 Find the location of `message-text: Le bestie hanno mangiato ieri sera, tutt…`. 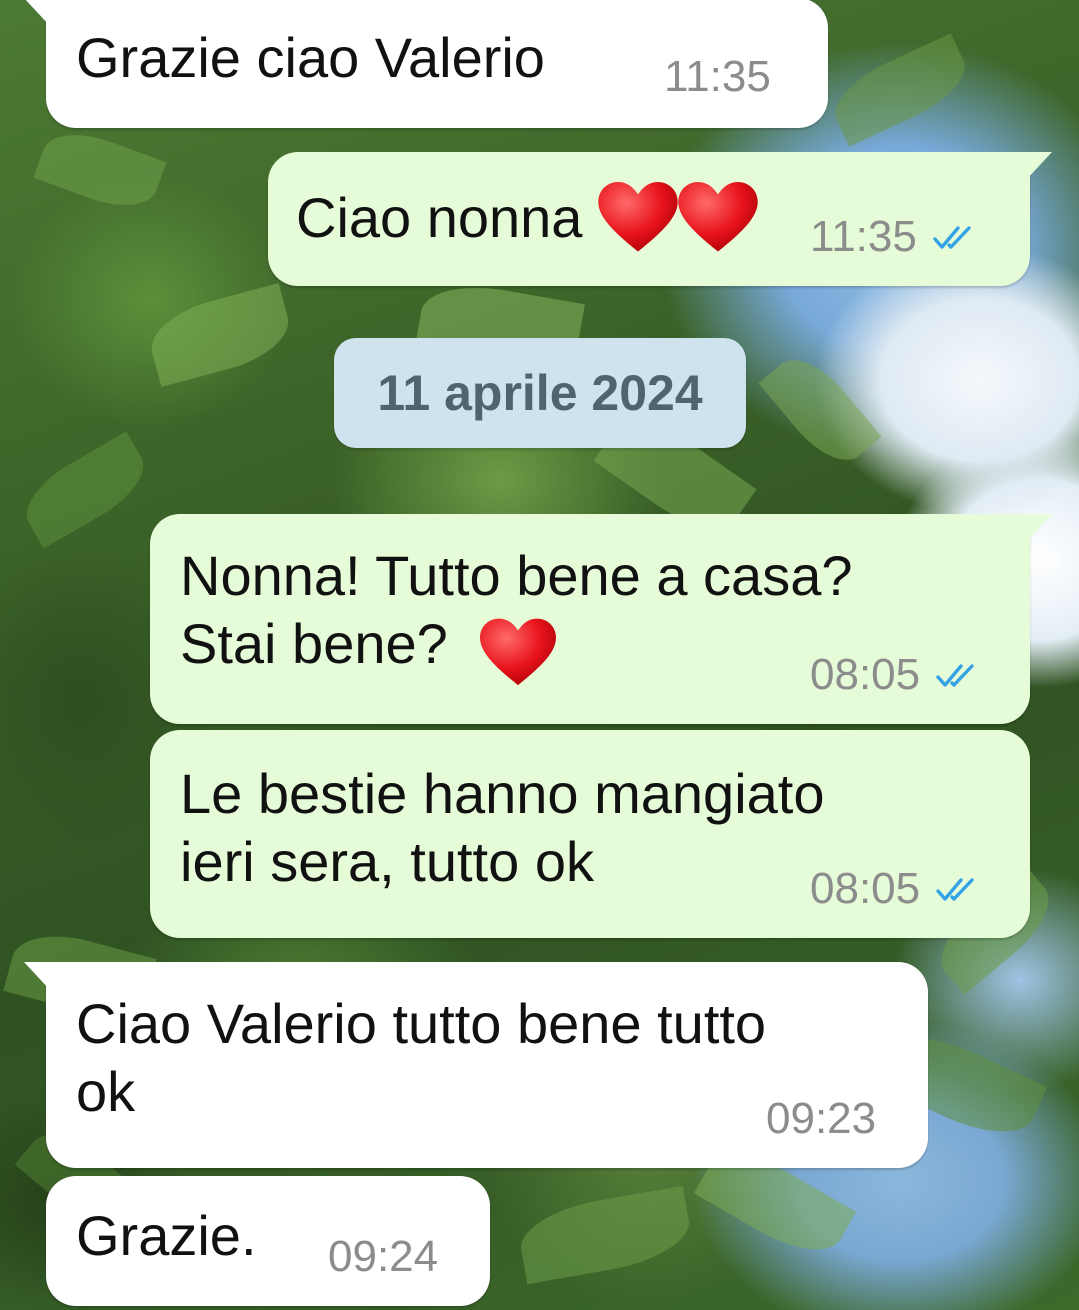

message-text: Le bestie hanno mangiato ieri sera, tutt… is located at coordinates (502, 827).